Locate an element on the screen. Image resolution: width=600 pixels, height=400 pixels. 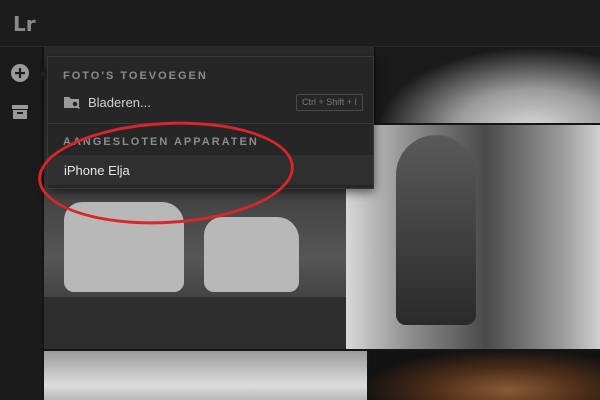
lightroom-logo: Lr is located at coordinates (24, 24).